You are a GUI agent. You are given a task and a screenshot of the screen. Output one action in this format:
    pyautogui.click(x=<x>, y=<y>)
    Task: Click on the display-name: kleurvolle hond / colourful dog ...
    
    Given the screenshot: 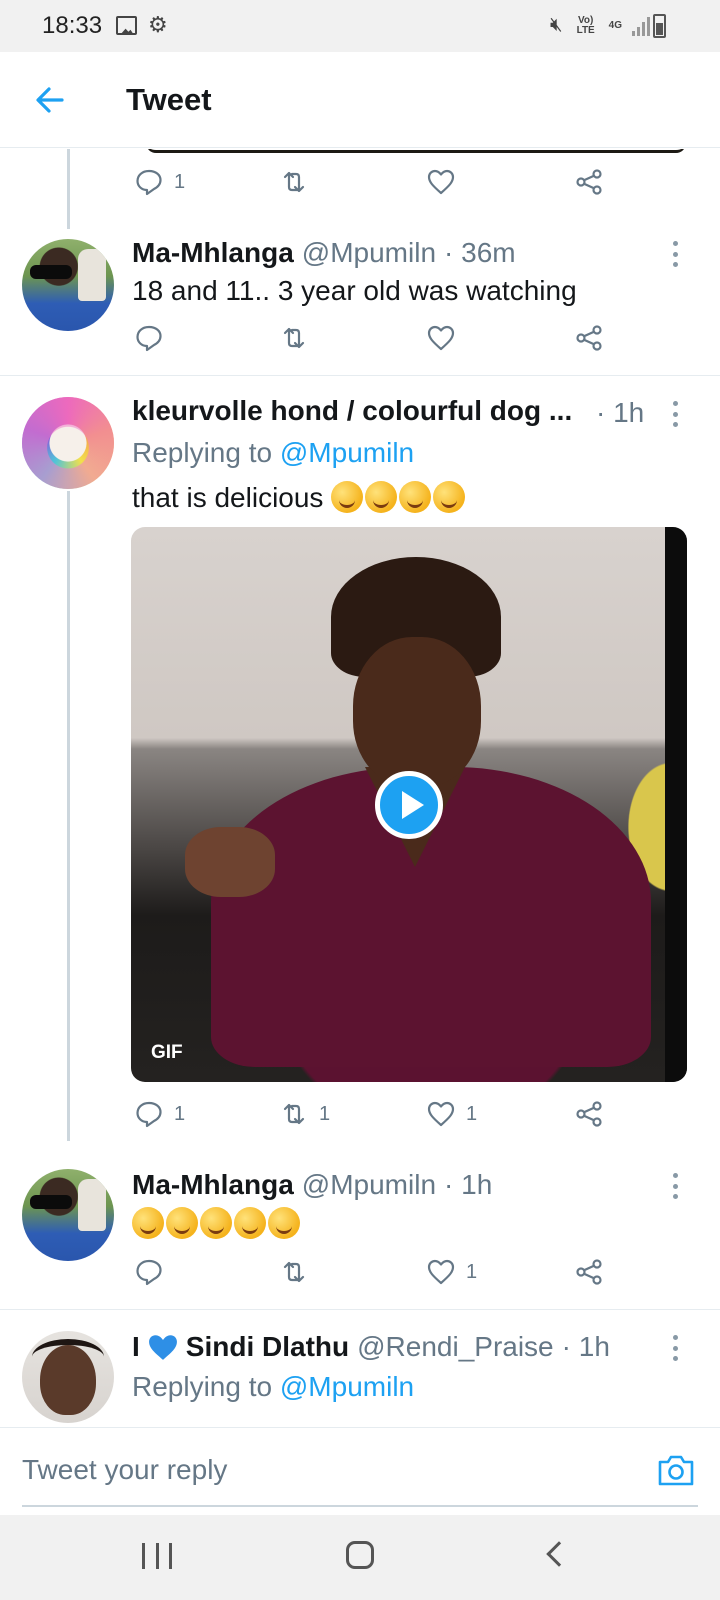 What is the action you would take?
    pyautogui.click(x=352, y=411)
    